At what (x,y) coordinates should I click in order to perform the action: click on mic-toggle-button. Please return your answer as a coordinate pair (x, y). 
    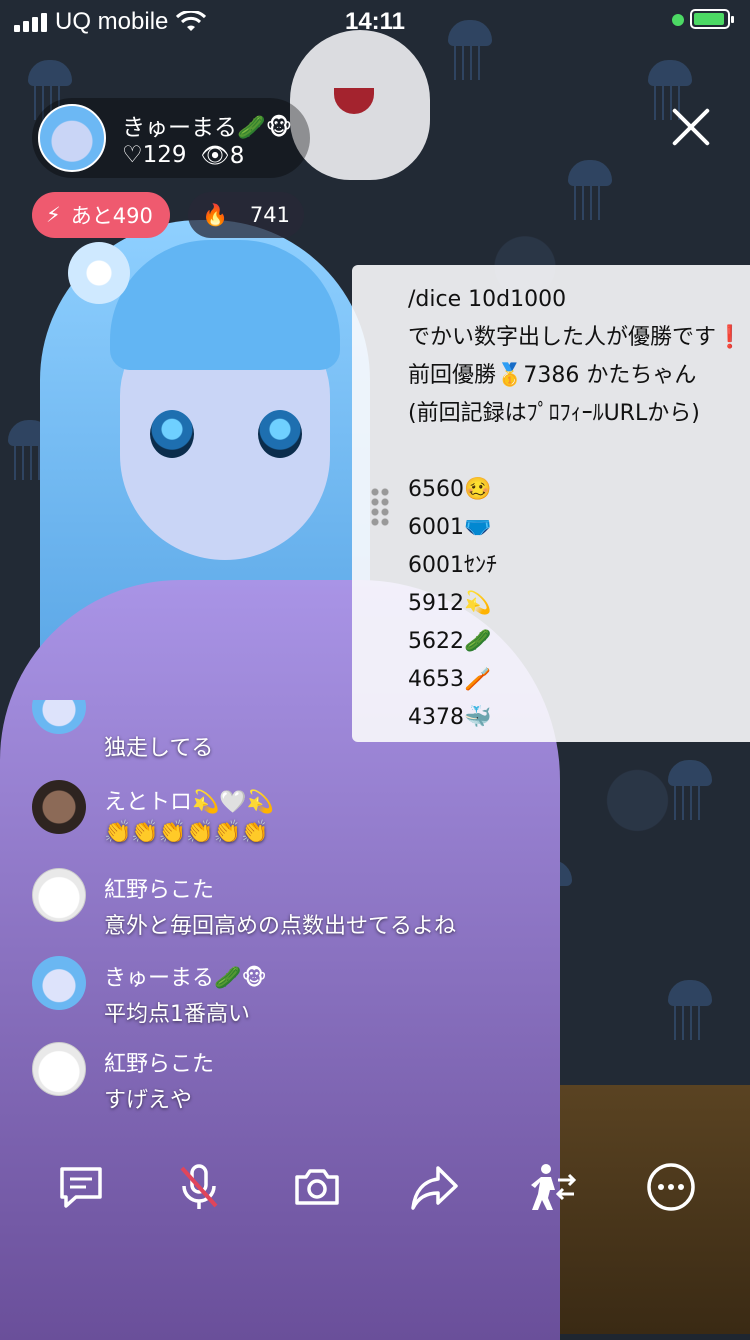
    Looking at the image, I should click on (199, 1187).